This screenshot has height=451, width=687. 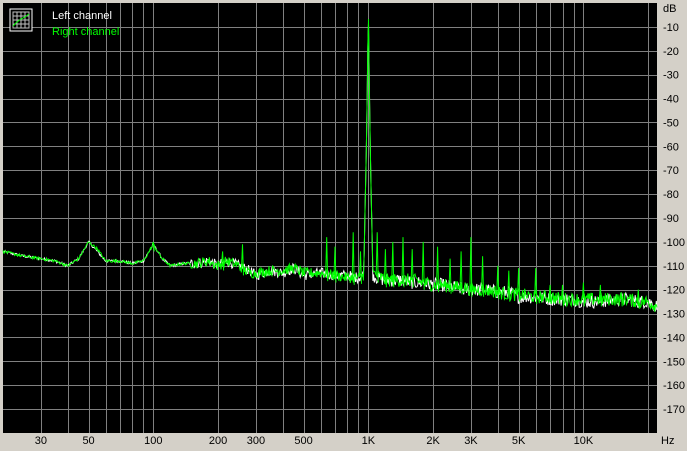 I want to click on y-tick-label: -90, so click(x=671, y=219).